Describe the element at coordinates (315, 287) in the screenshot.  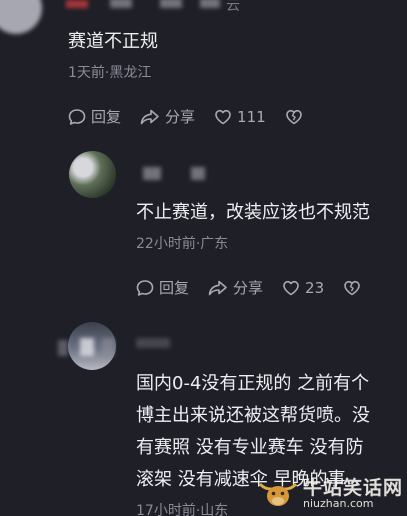
I see `like-count: 23` at that location.